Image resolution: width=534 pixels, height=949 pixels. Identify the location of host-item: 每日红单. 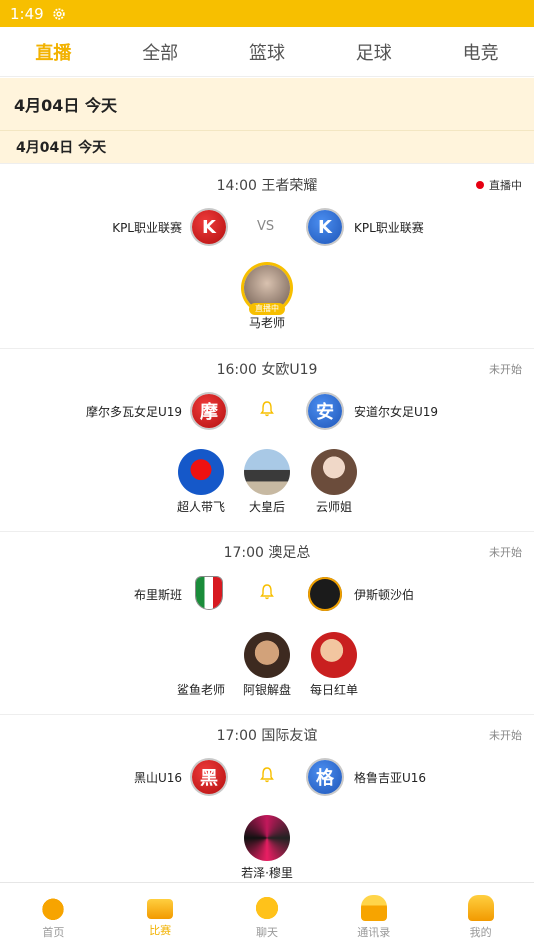
(334, 665).